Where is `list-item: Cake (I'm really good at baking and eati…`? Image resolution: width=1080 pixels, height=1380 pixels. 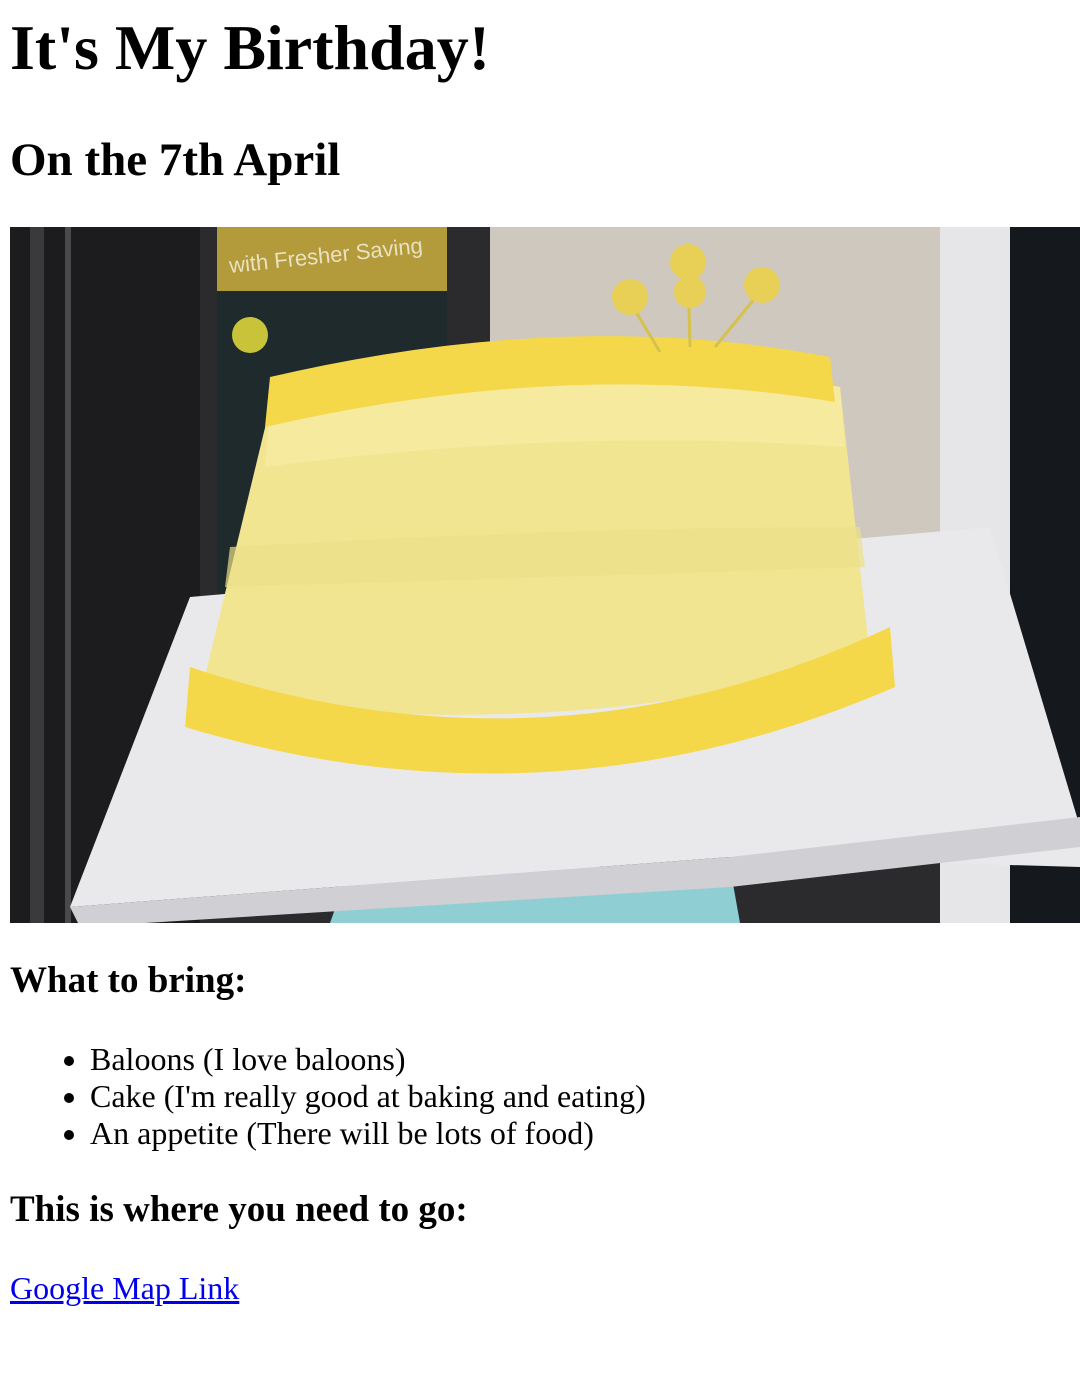
list-item: Cake (I'm really good at baking and eati… is located at coordinates (580, 1096).